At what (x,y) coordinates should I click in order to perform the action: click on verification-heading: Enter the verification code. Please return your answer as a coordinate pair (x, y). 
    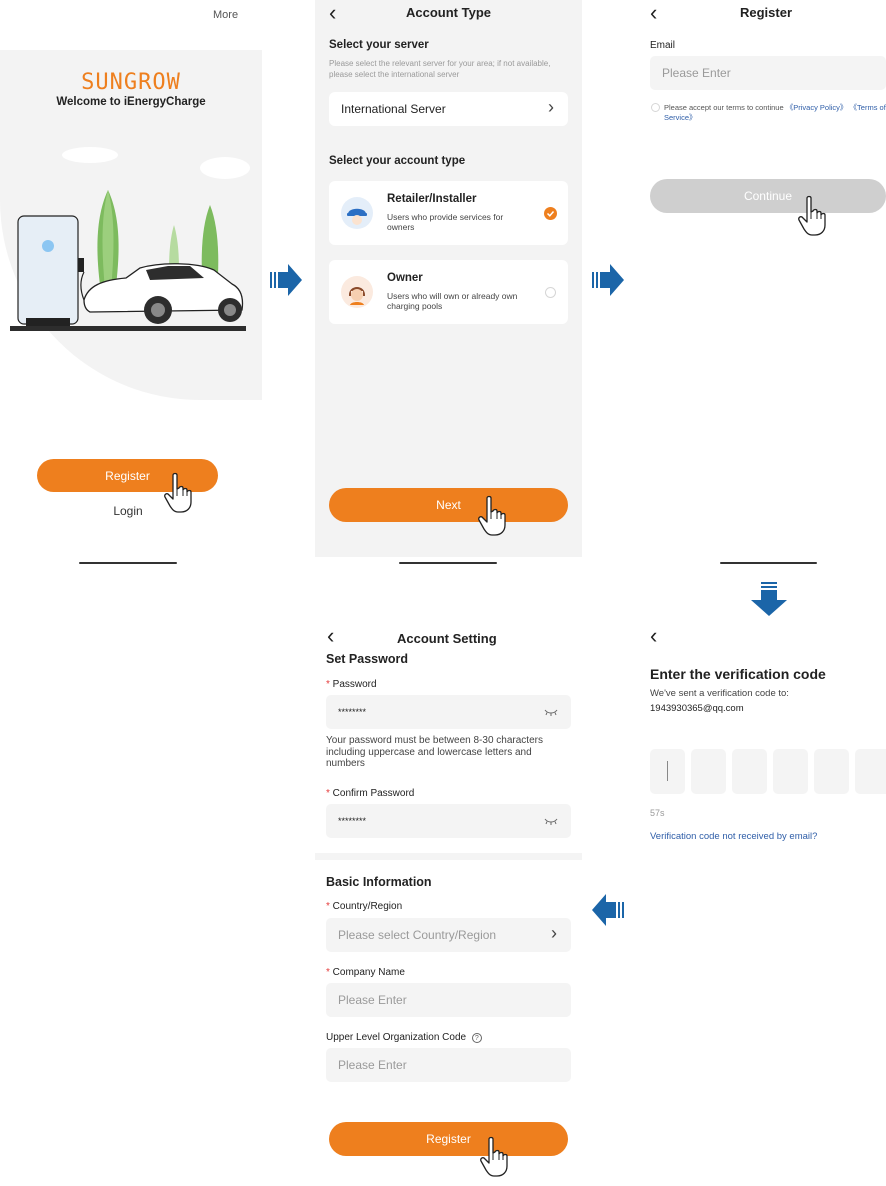
    Looking at the image, I should click on (738, 674).